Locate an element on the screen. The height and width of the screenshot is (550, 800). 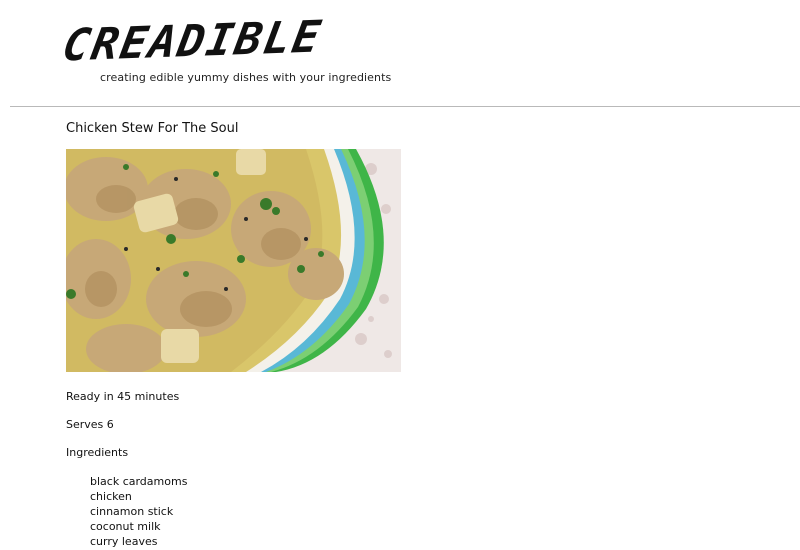
ingredient-item: coconut milk is located at coordinates (125, 526).